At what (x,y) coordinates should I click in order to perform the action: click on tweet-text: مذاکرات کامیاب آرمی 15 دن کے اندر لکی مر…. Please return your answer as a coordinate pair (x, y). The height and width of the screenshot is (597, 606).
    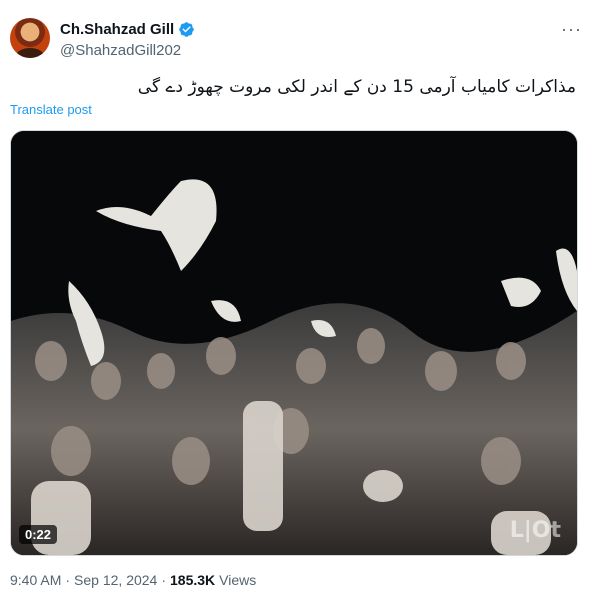
    Looking at the image, I should click on (356, 87).